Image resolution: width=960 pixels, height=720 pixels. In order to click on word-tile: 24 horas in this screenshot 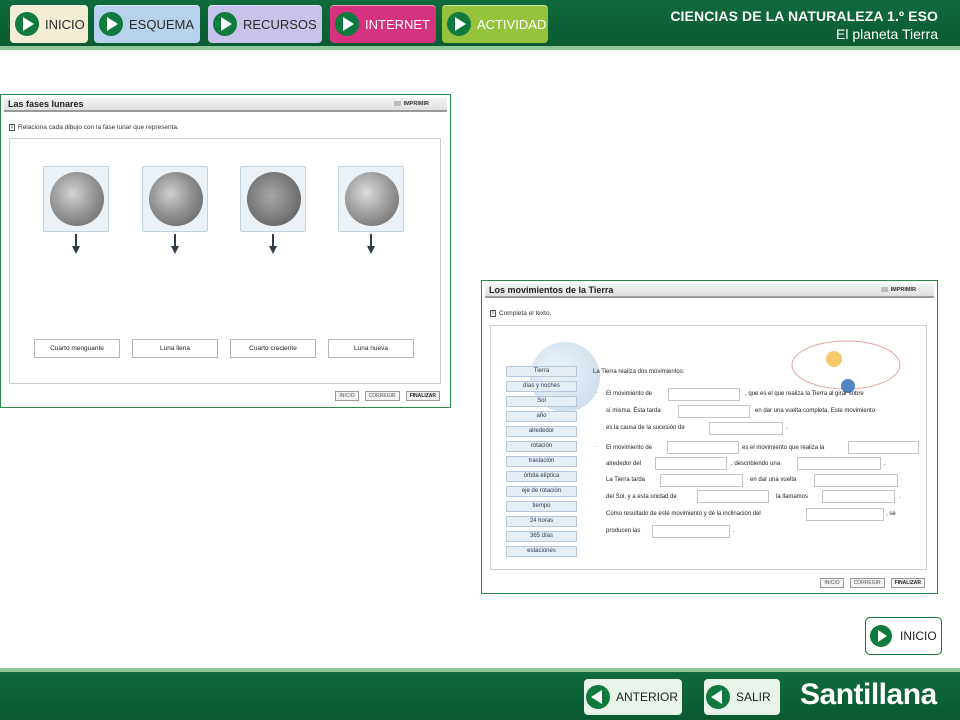, I will do `click(541, 521)`.